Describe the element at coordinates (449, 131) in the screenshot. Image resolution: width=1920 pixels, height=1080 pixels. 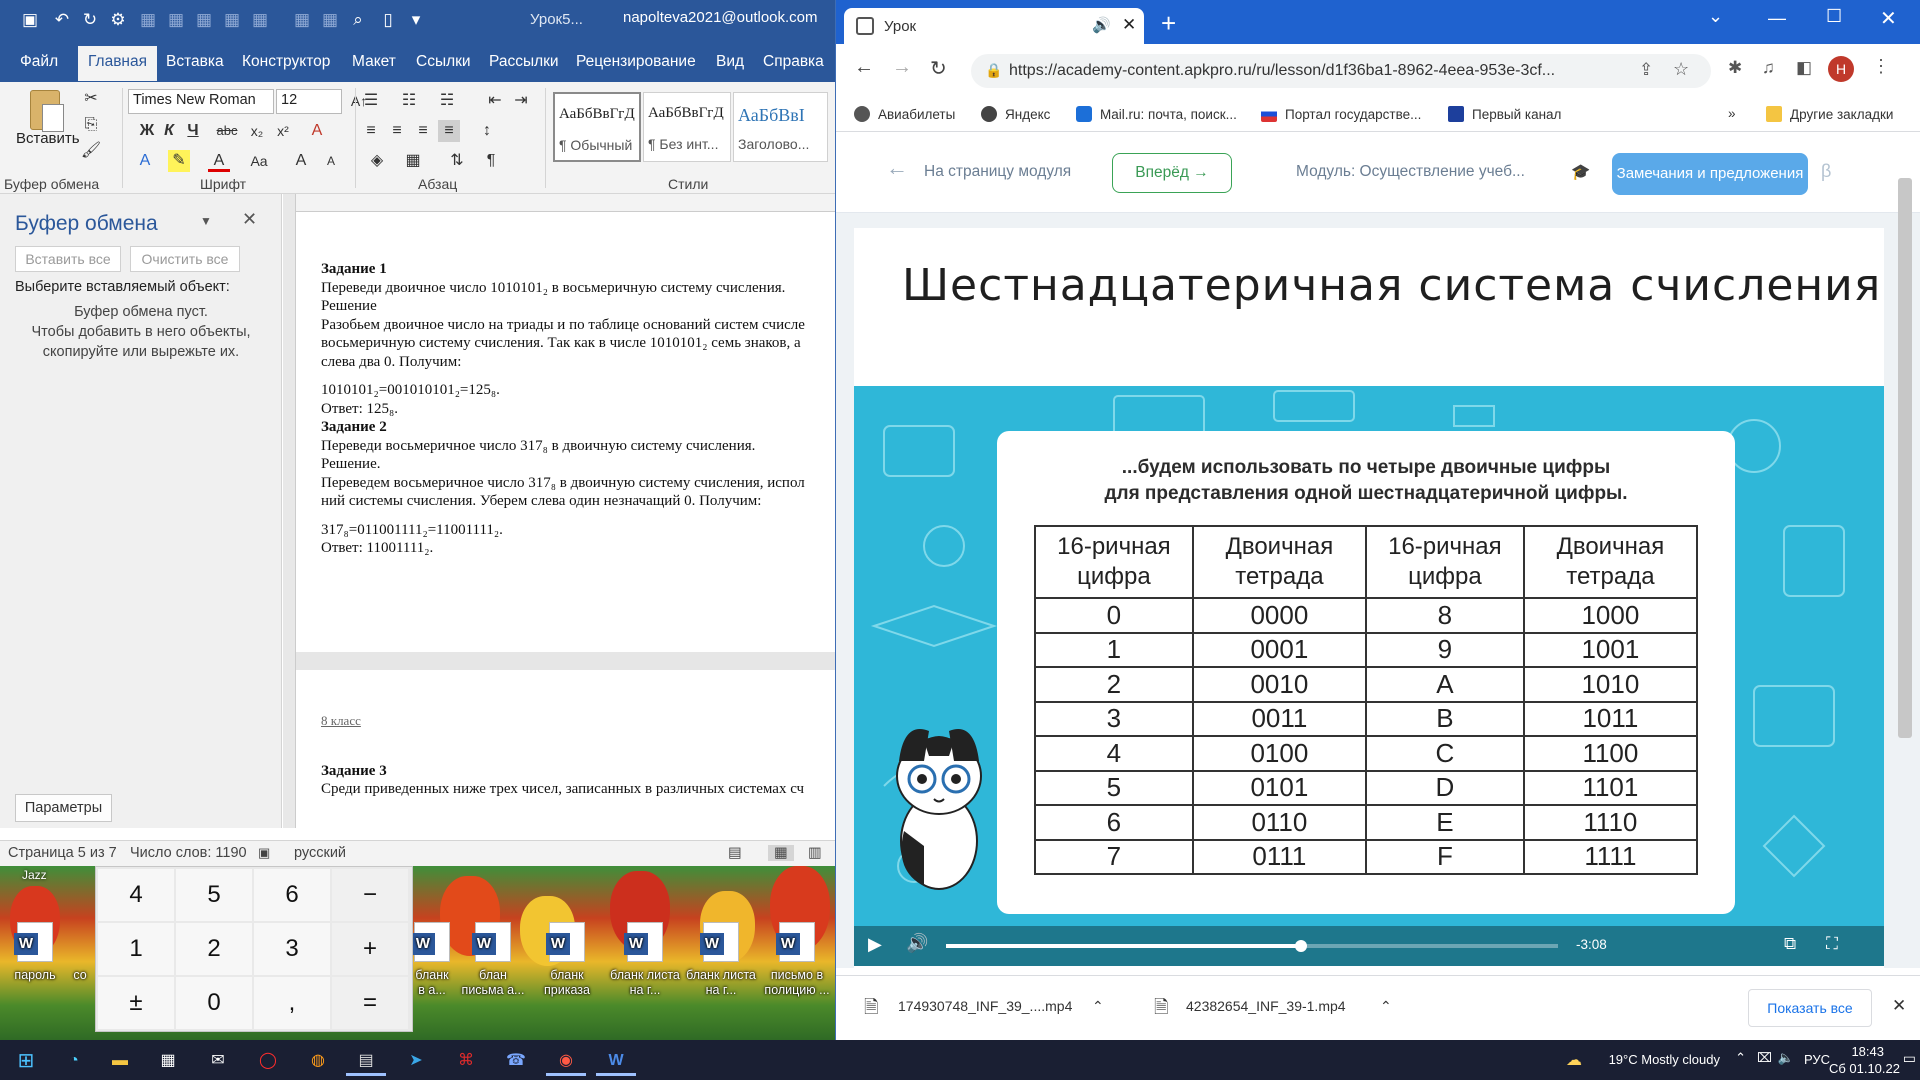
I see `justify-icon: ≡` at that location.